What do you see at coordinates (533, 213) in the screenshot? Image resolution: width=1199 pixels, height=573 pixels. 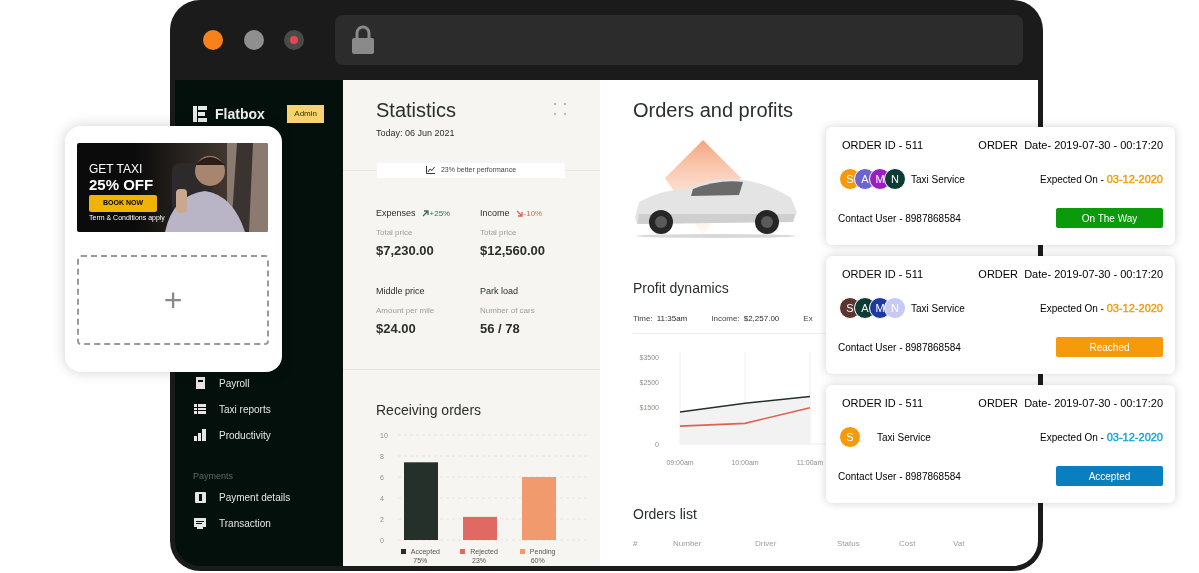 I see `trend-text: -10%` at bounding box center [533, 213].